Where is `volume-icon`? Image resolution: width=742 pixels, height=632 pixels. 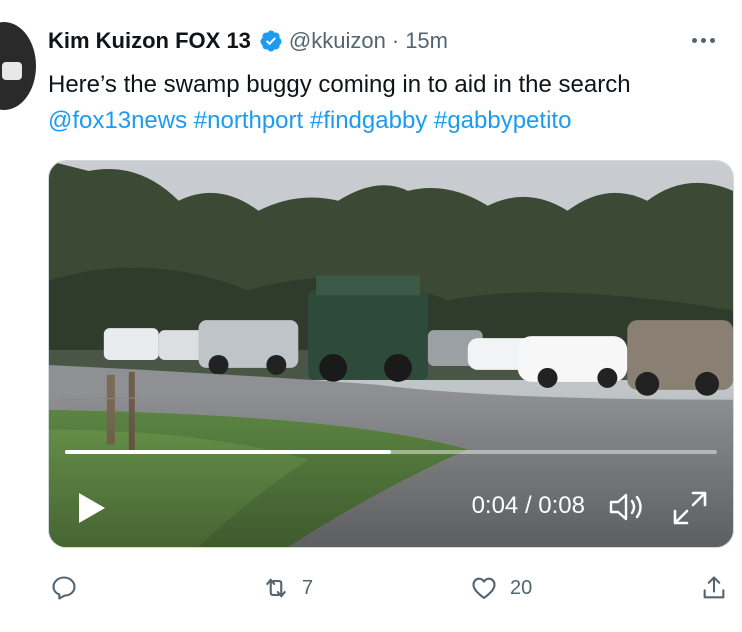 volume-icon is located at coordinates (627, 507).